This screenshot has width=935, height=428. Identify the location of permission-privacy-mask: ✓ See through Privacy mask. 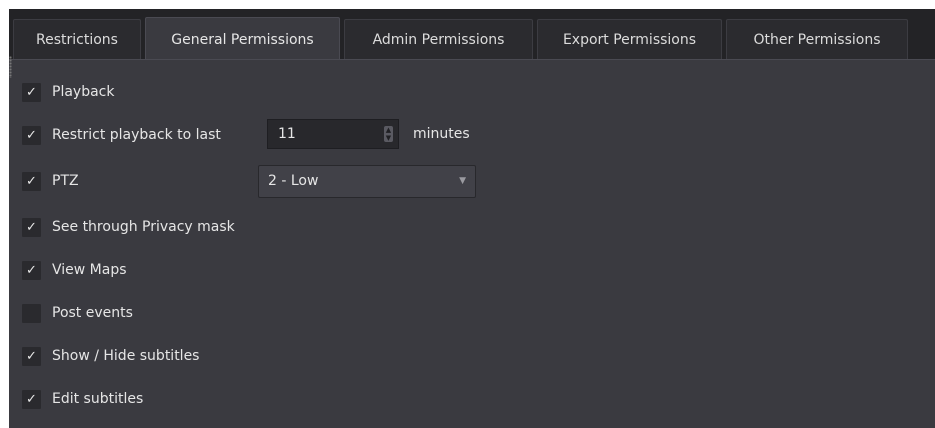
(128, 227).